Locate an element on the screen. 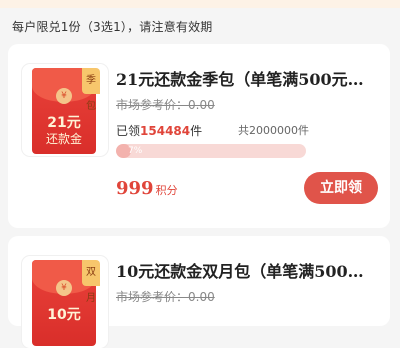 This screenshot has width=400, height=348. top-strip is located at coordinates (200, 4).